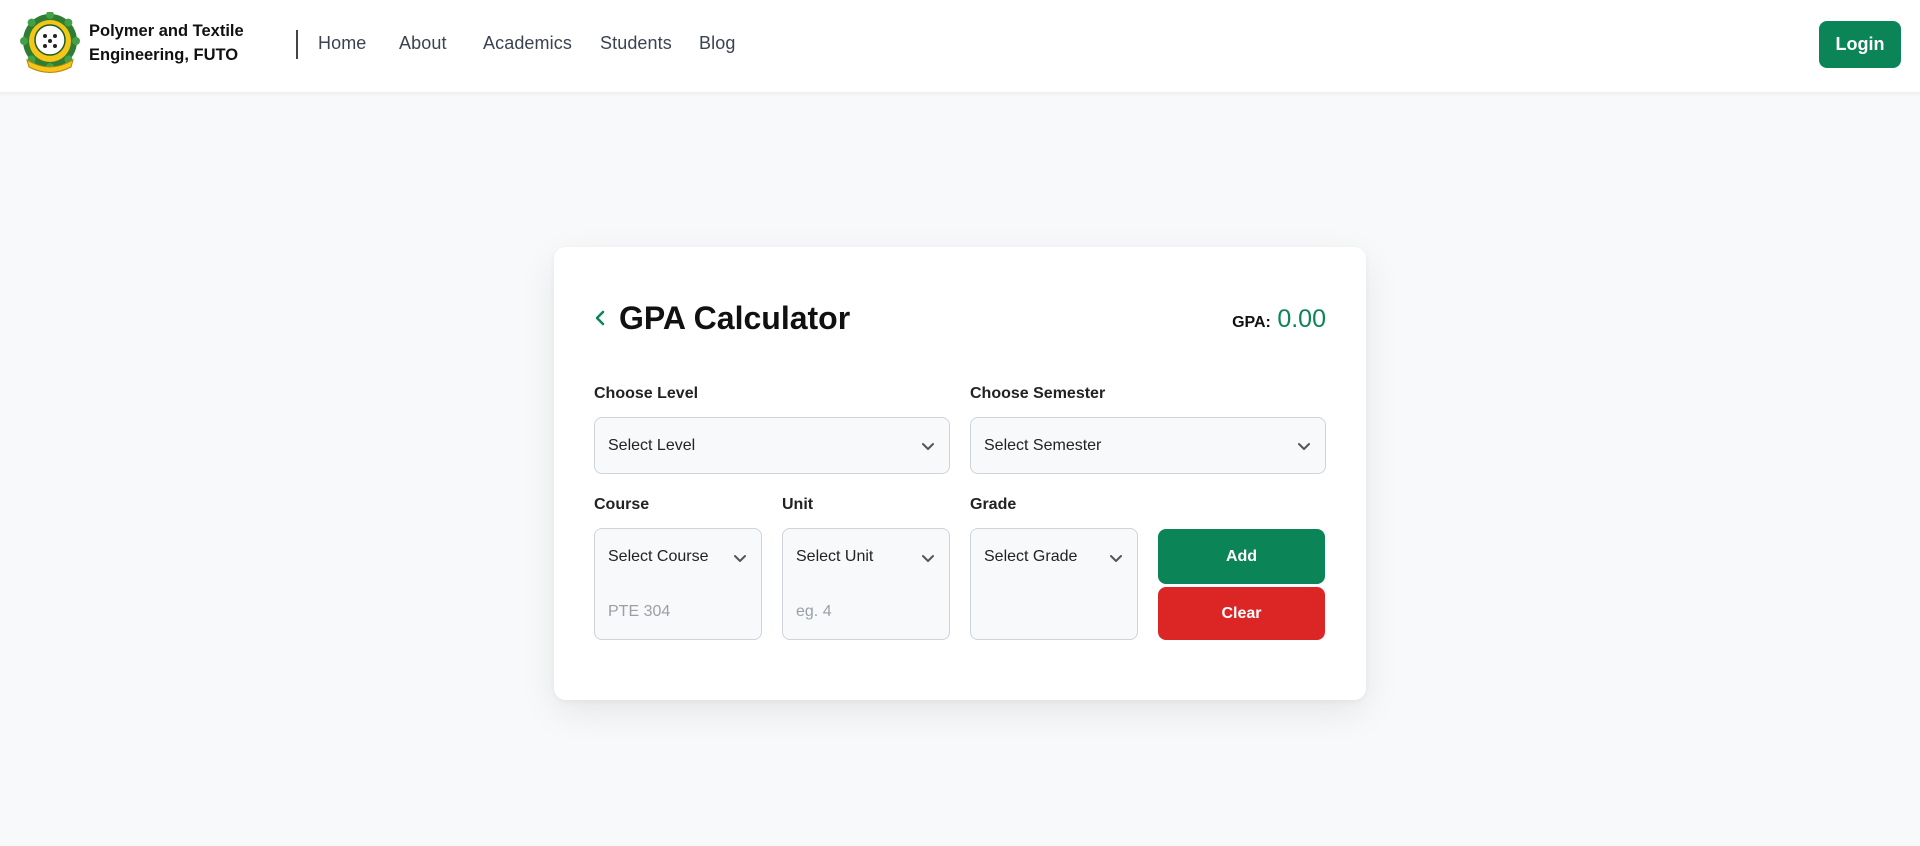 This screenshot has height=846, width=1920. What do you see at coordinates (600, 318) in the screenshot?
I see `chevron-left-icon` at bounding box center [600, 318].